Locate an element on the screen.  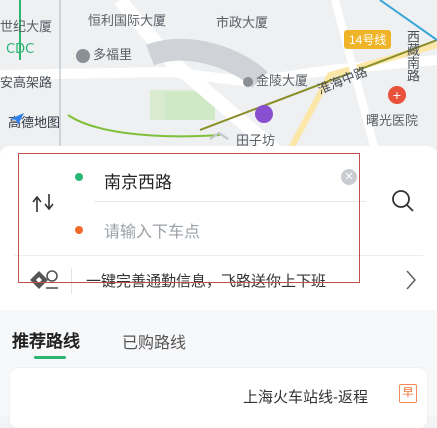
poi-label: 世纪大厦 is located at coordinates (26, 27).